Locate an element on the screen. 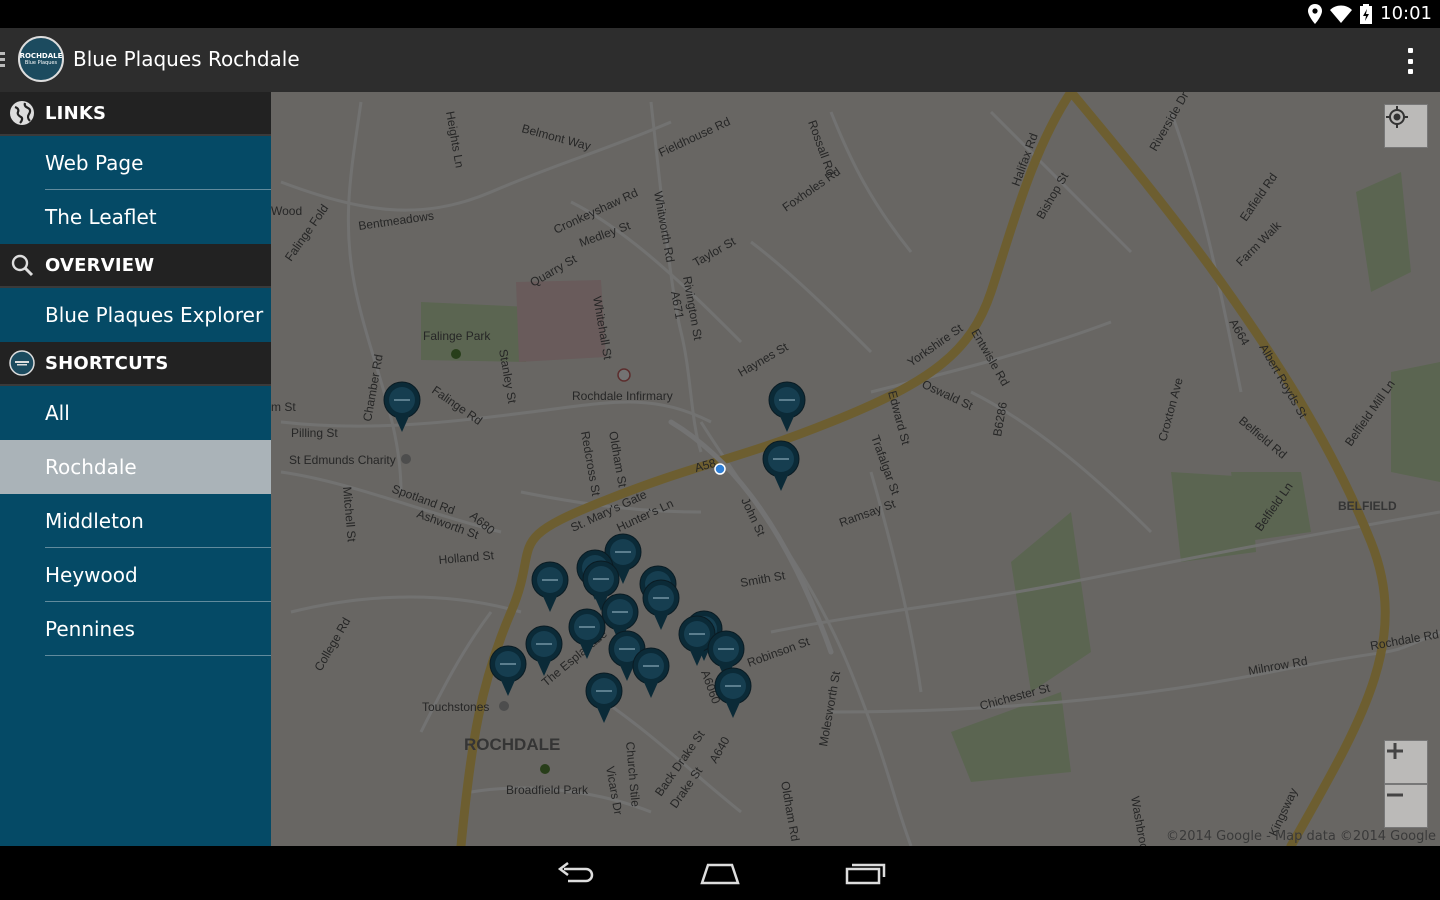 This screenshot has width=1440, height=900. home-button is located at coordinates (720, 873).